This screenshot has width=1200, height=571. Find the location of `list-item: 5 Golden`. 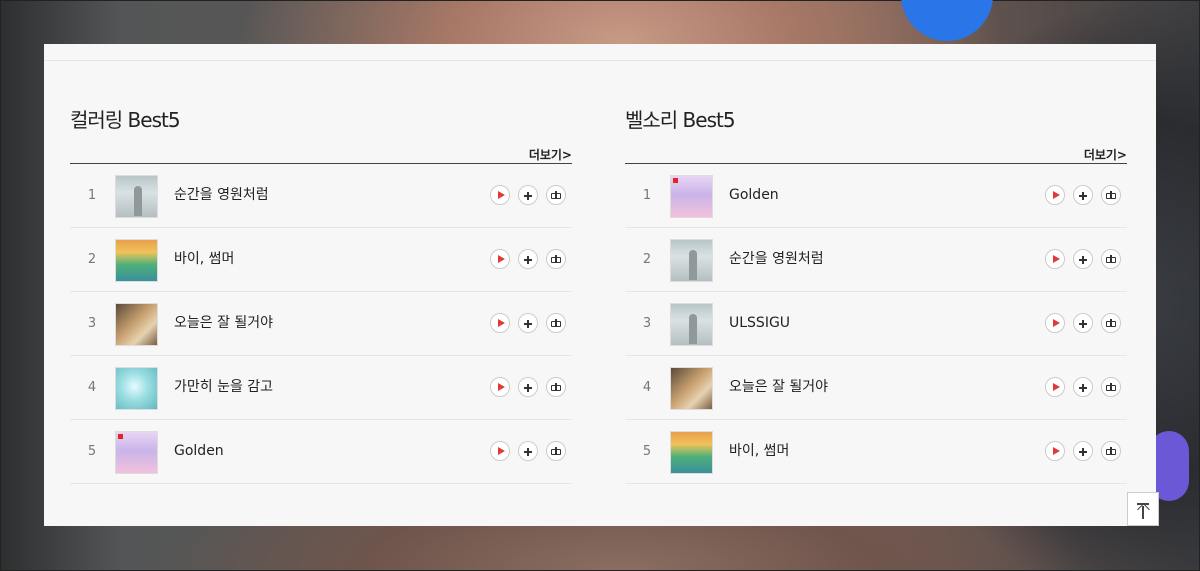

list-item: 5 Golden is located at coordinates (321, 452).